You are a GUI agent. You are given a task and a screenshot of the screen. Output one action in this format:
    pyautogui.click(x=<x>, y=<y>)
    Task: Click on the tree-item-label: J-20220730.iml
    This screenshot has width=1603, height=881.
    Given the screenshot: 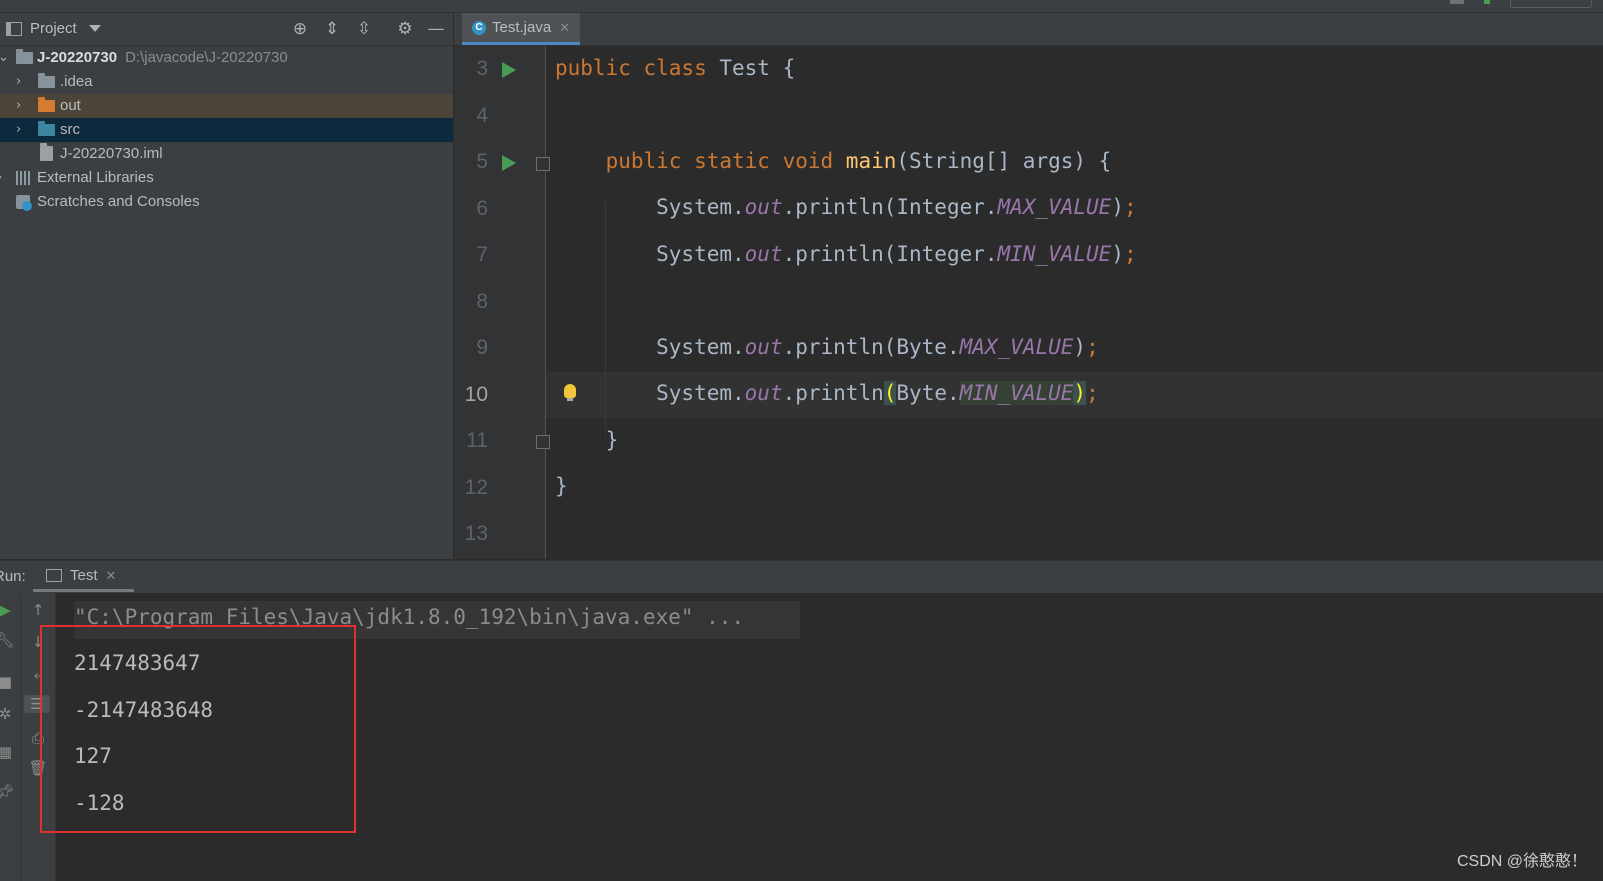 What is the action you would take?
    pyautogui.click(x=111, y=153)
    